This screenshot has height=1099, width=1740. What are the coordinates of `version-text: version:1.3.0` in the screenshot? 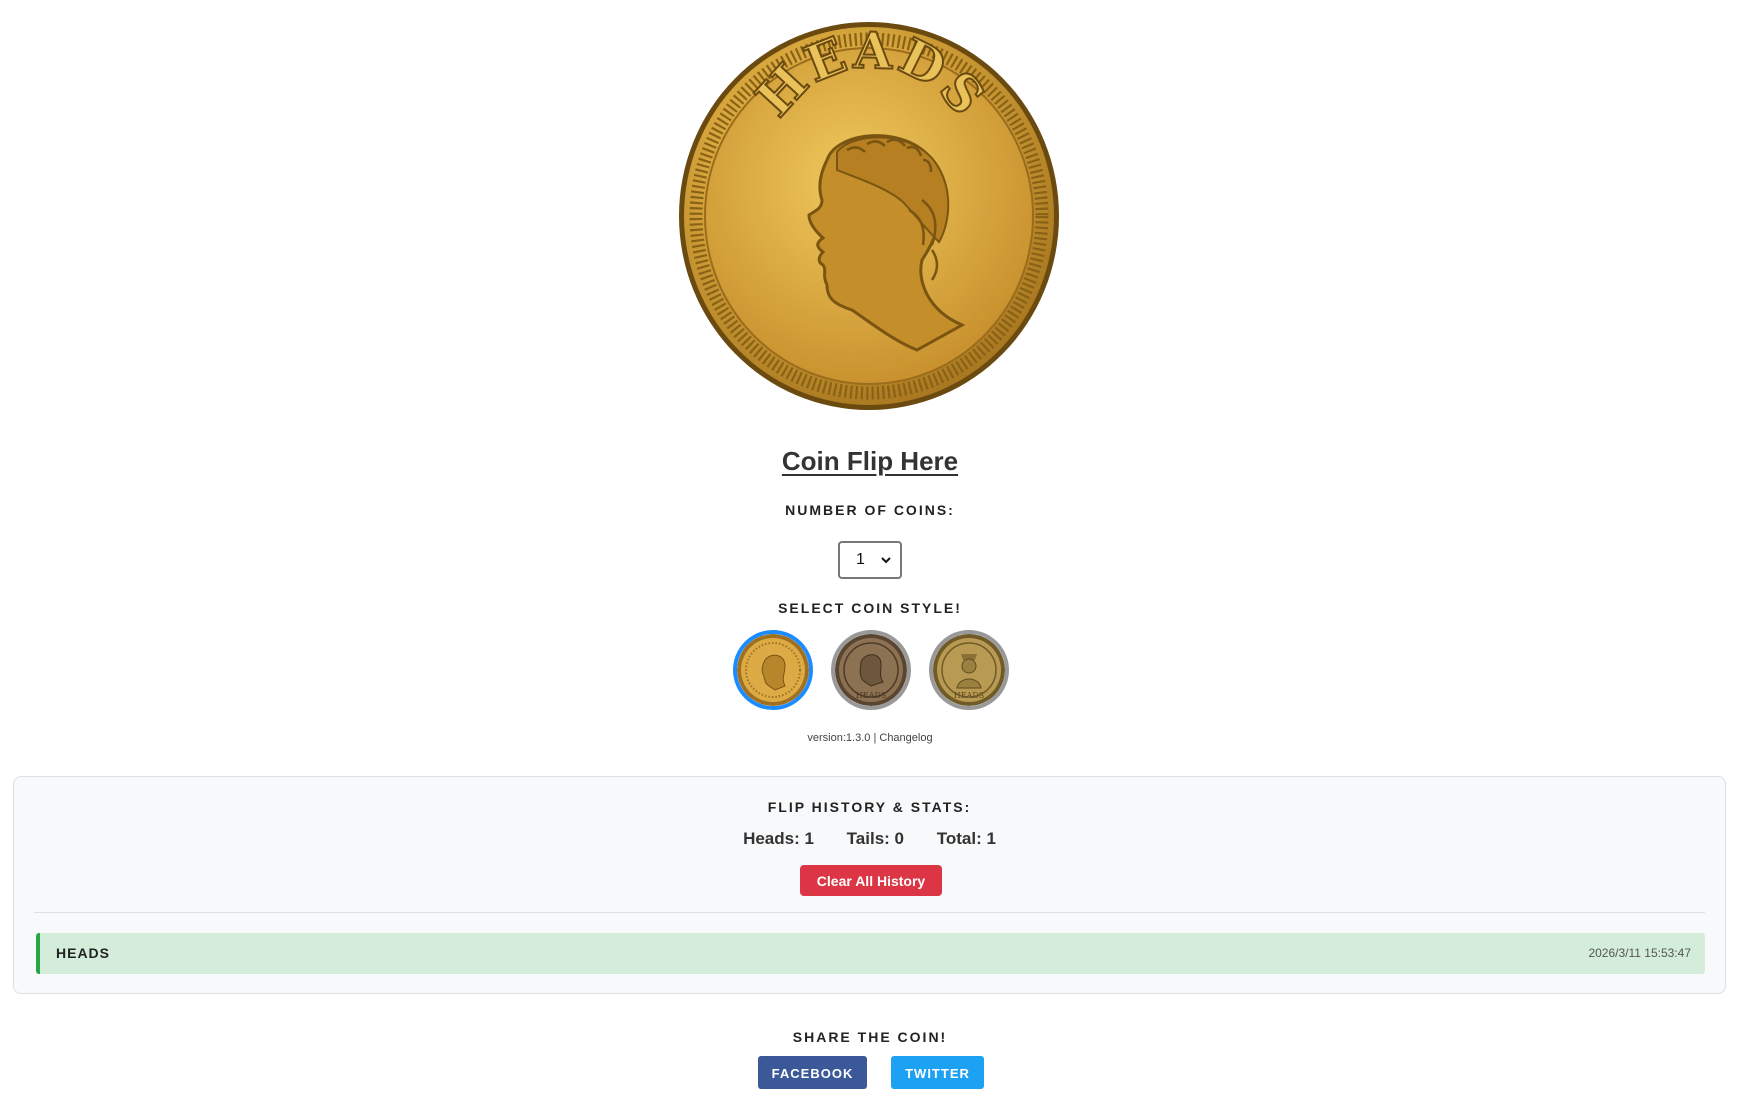 It's located at (839, 738).